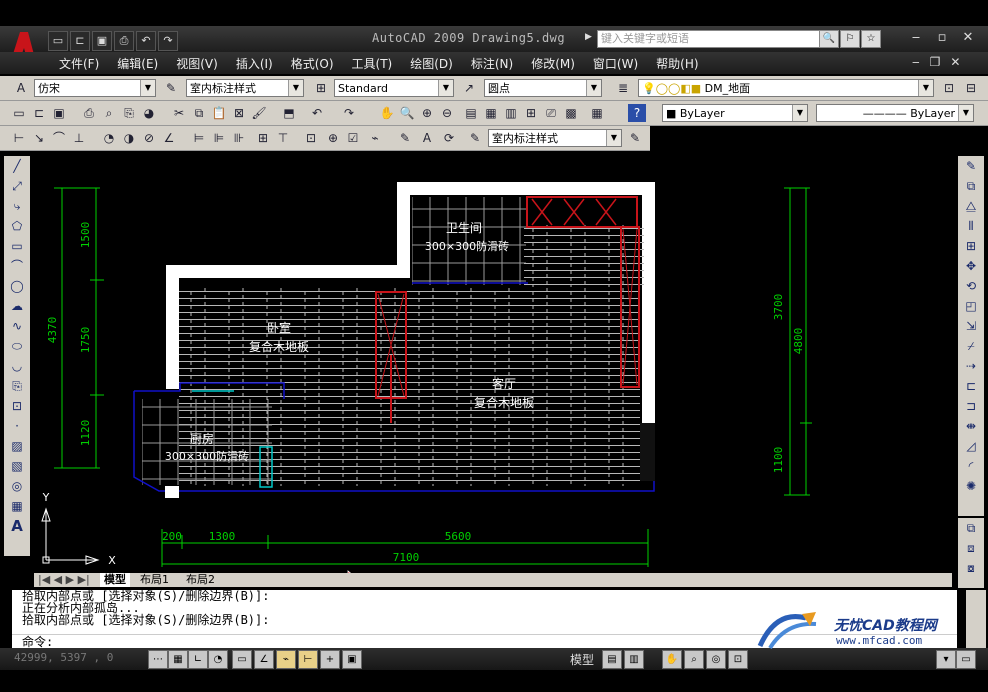 Image resolution: width=988 pixels, height=692 pixels. I want to click on arc-icon: ⌒, so click(17, 266).